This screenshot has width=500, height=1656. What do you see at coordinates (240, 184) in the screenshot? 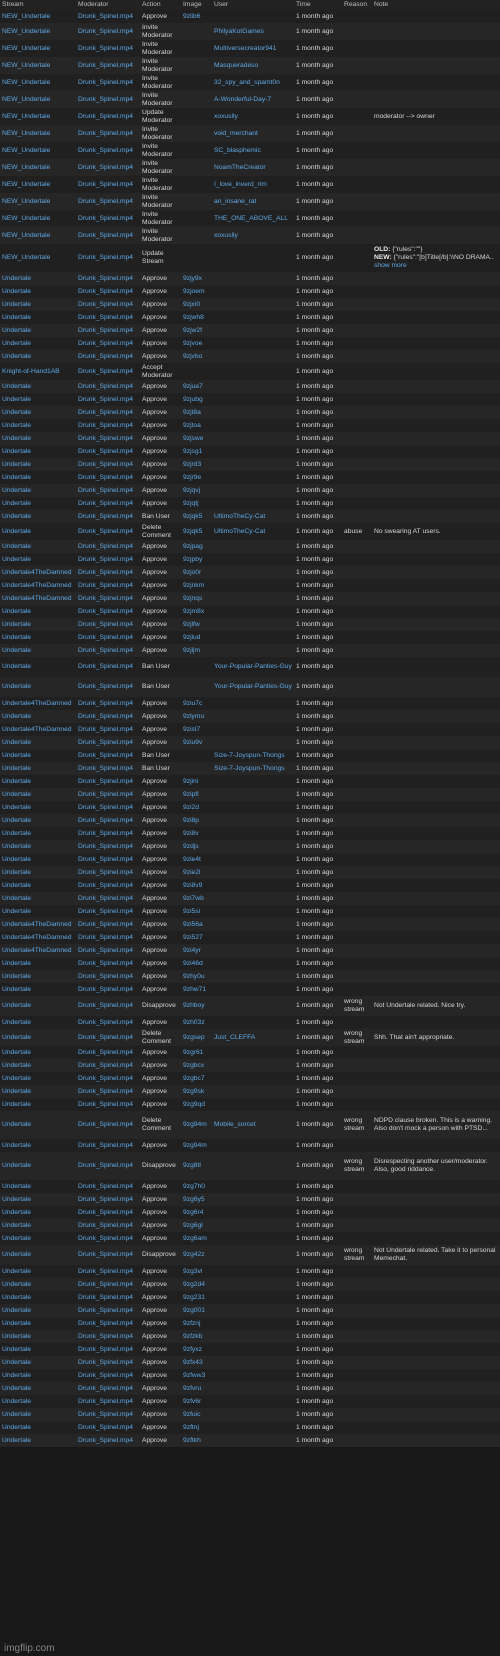
I see `user-cell-link: I_love_inverd_rim` at bounding box center [240, 184].